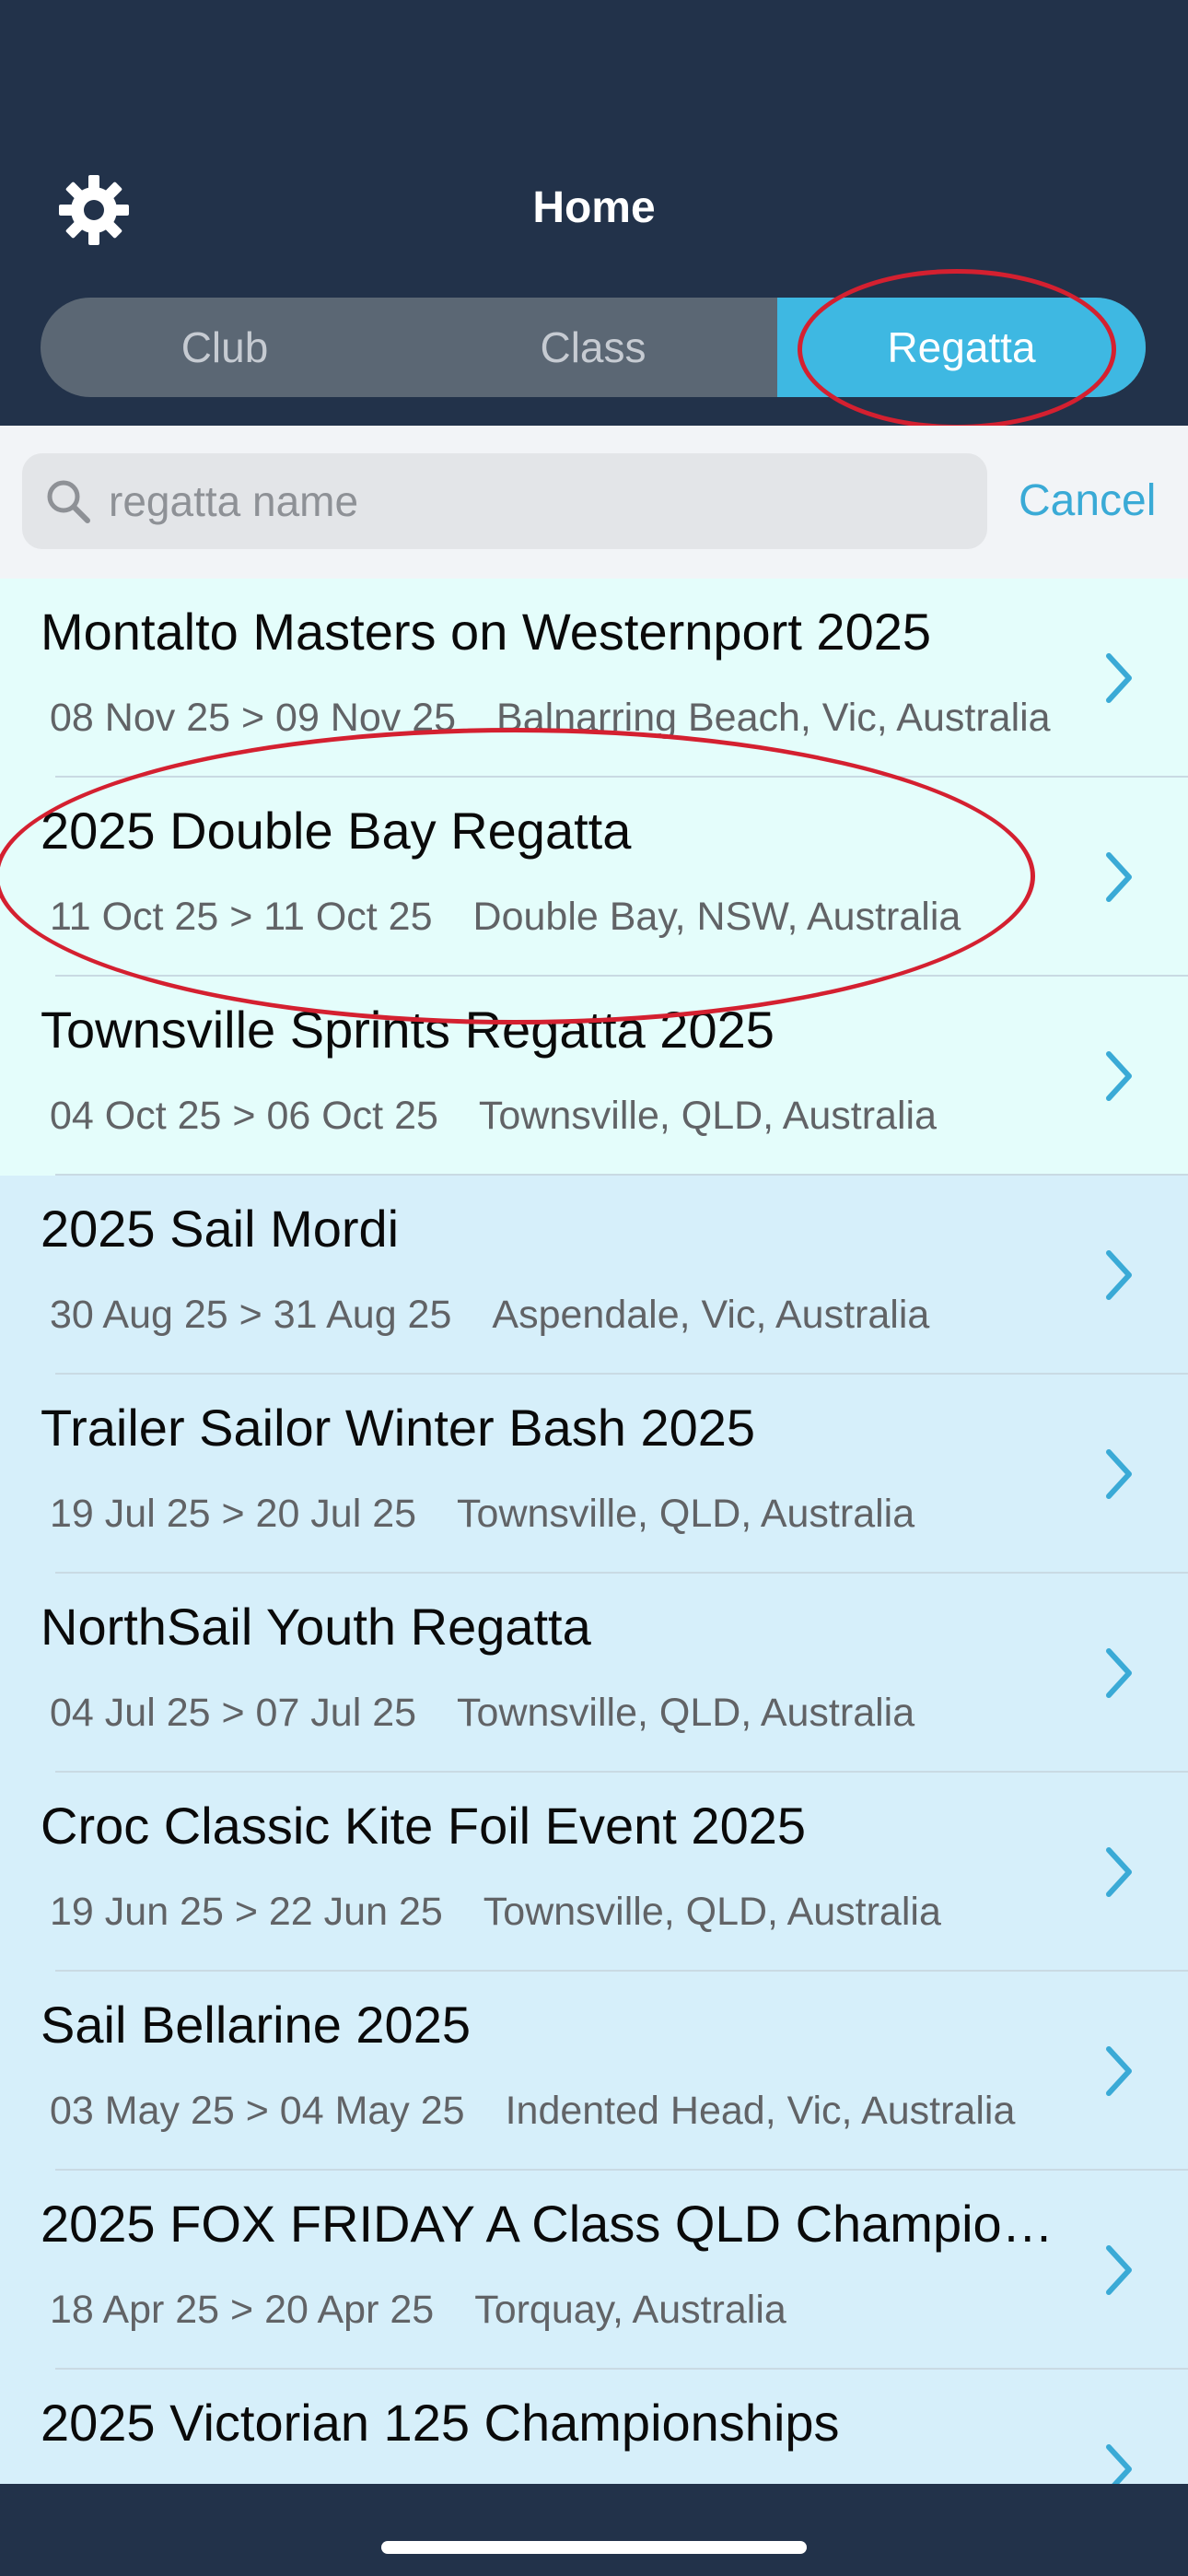 The width and height of the screenshot is (1188, 2576). I want to click on regatta-dates: 19 Jul 25 > 20 Jul 25, so click(233, 1514).